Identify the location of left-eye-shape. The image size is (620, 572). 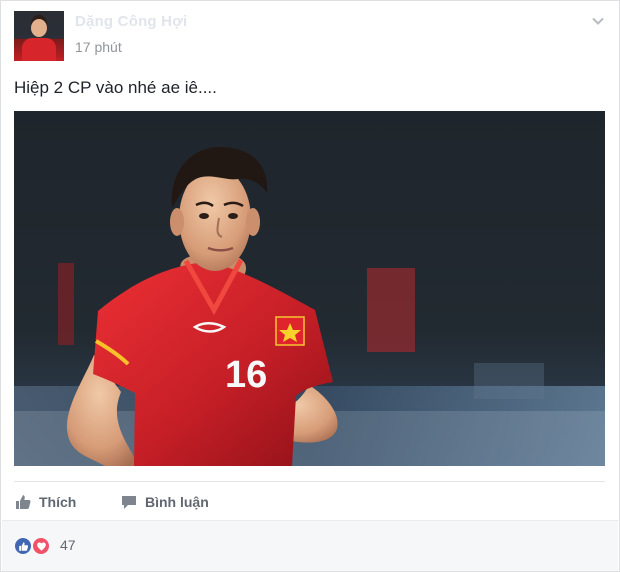
(204, 216).